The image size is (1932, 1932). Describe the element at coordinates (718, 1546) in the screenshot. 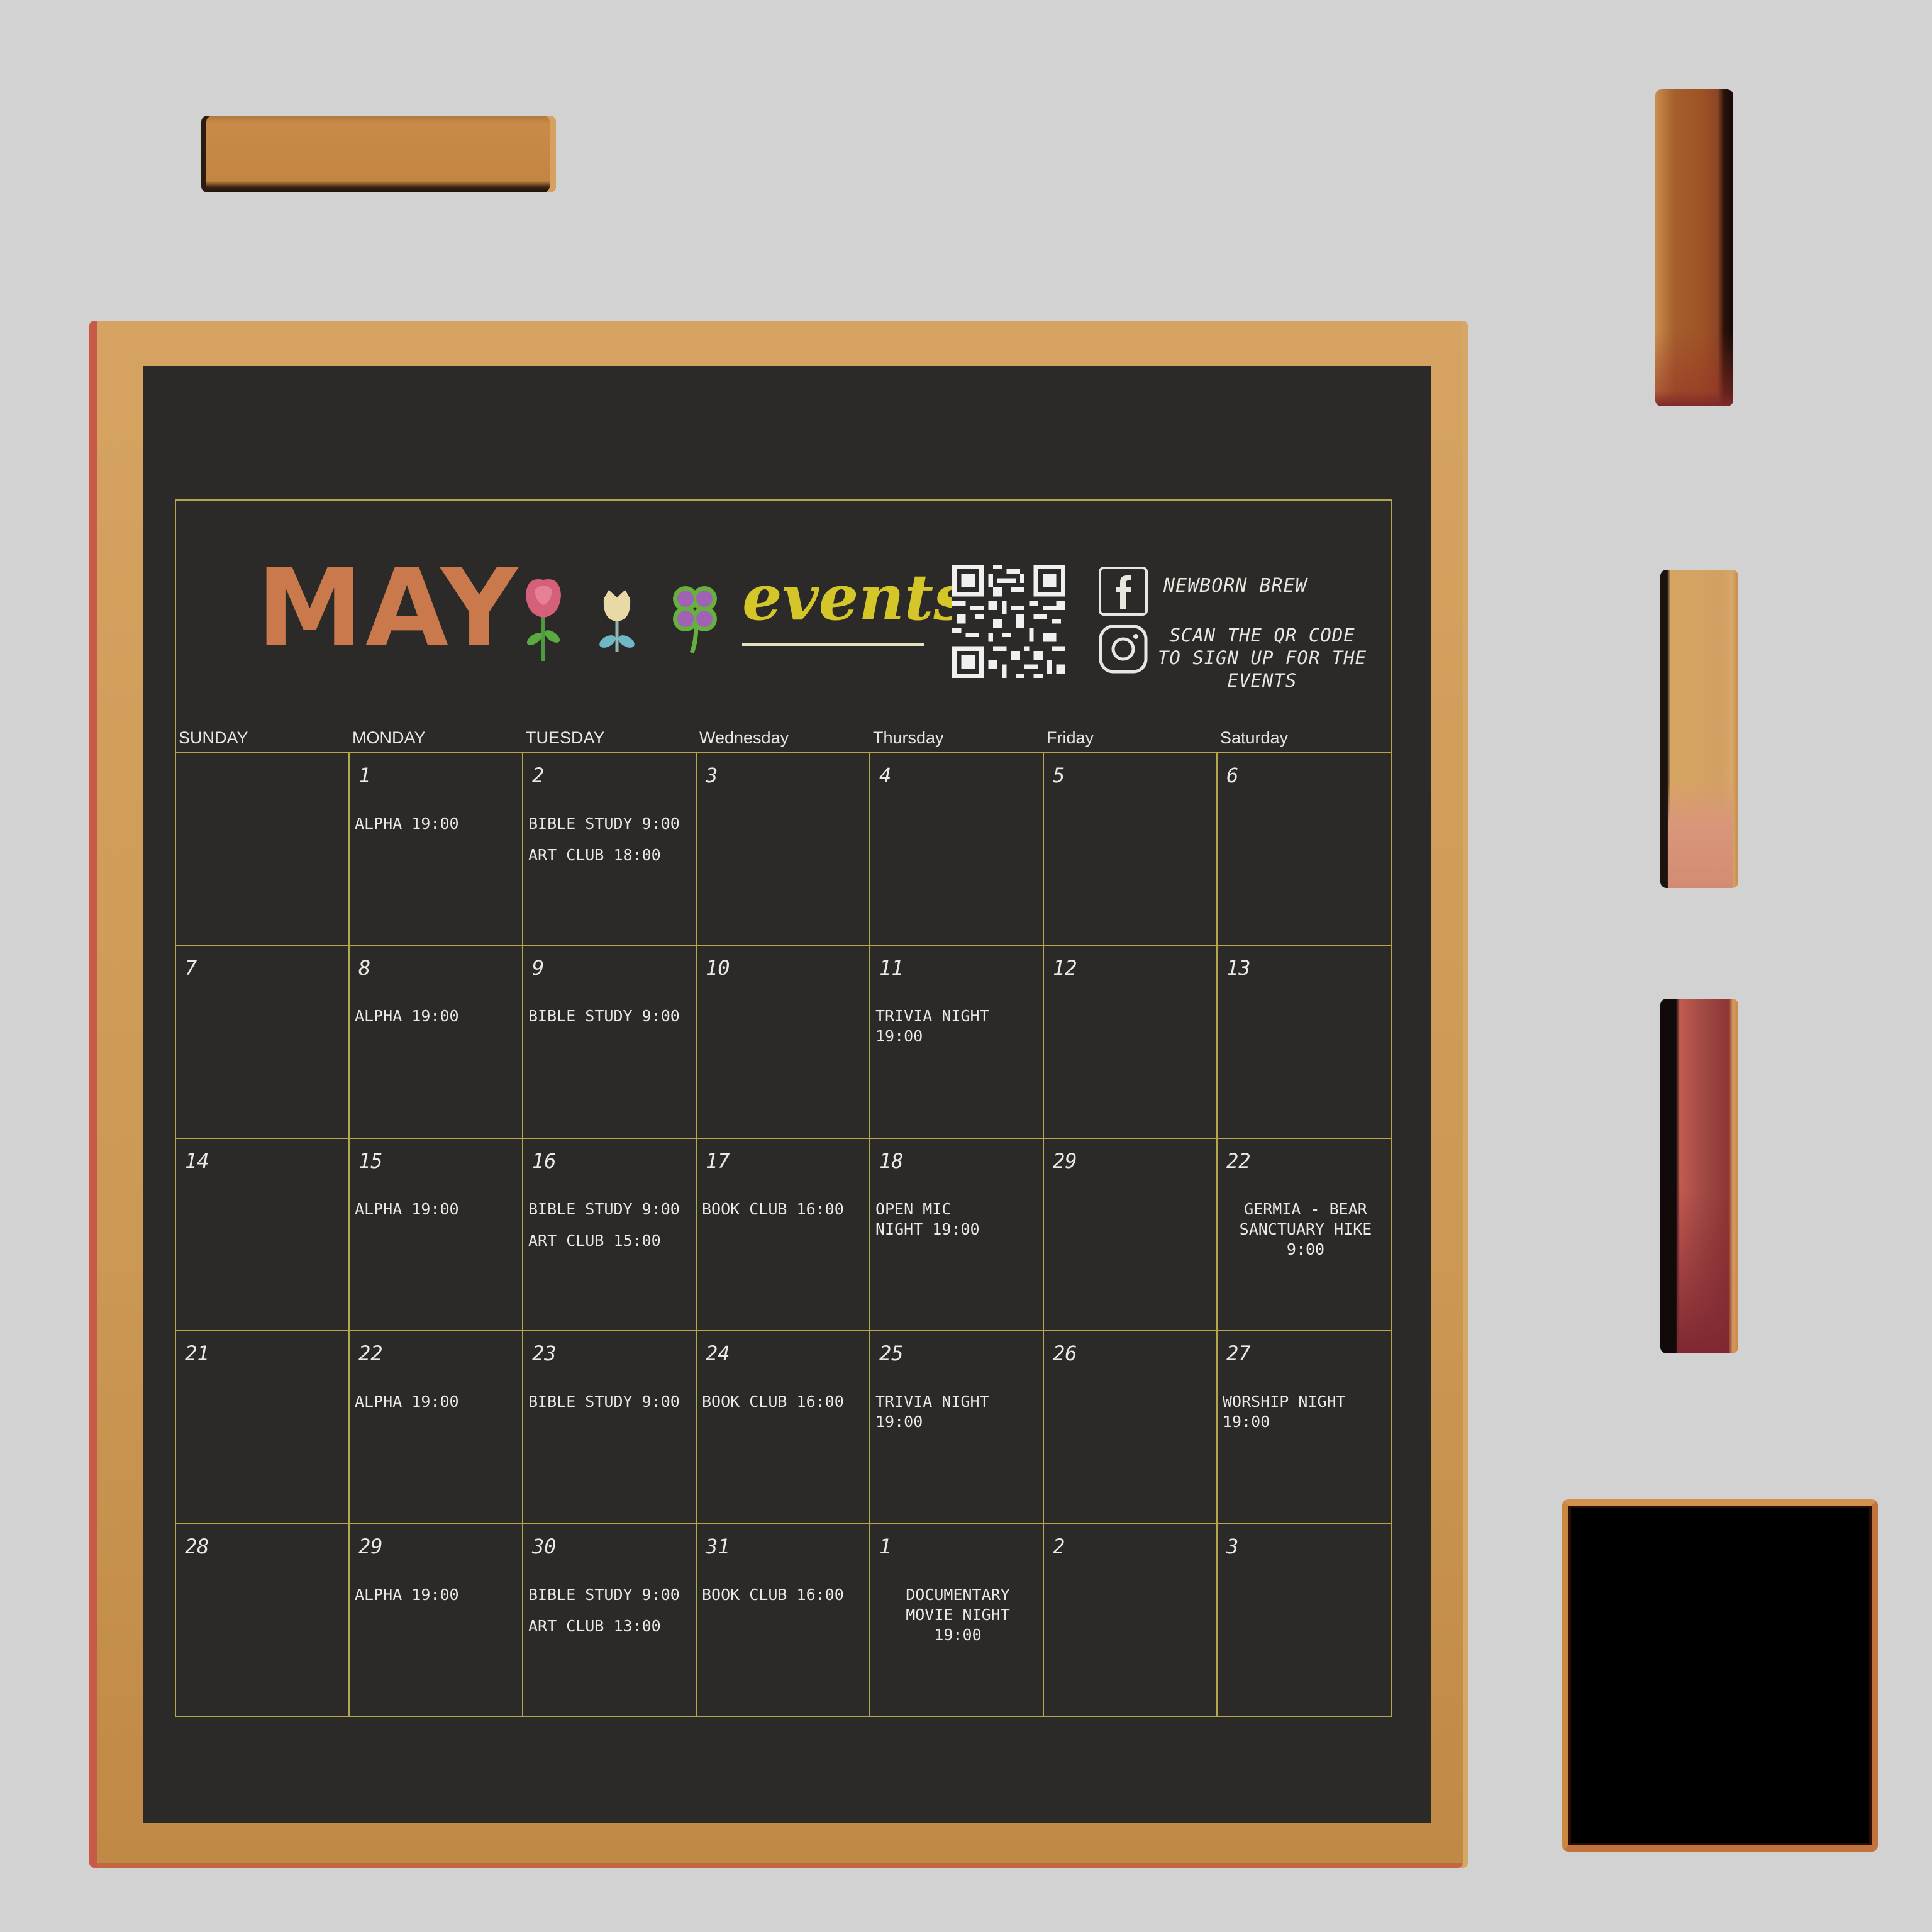

I see `day-number: 31` at that location.